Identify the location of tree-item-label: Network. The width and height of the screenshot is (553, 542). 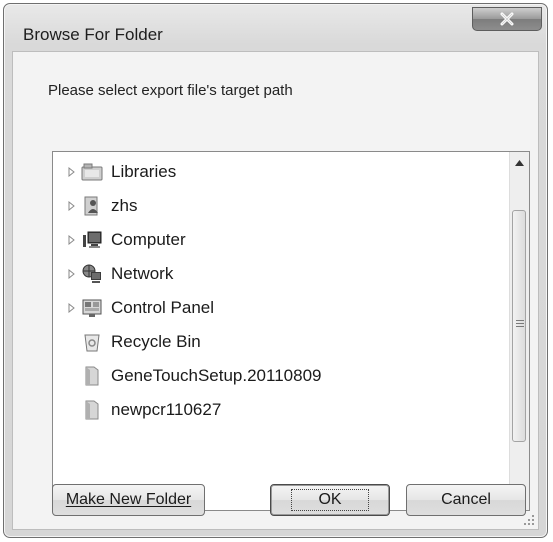
(142, 273).